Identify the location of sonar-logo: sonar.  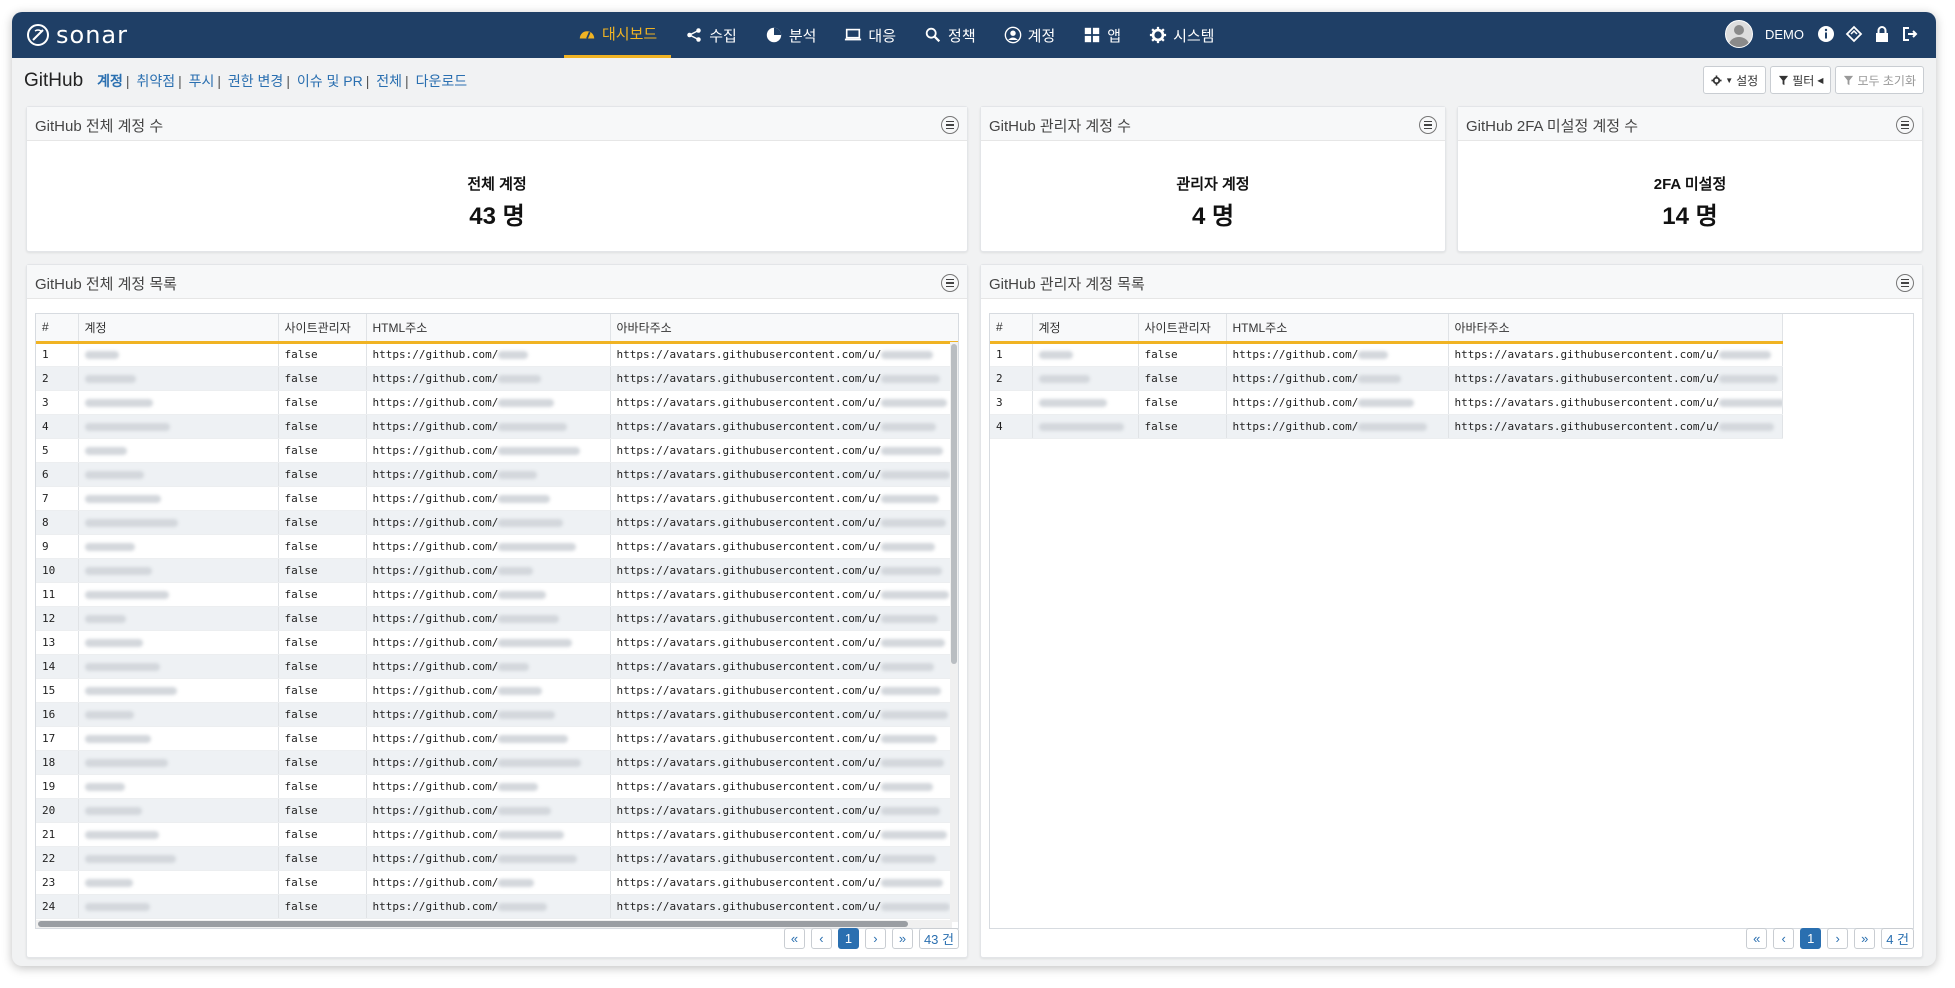
(77, 35).